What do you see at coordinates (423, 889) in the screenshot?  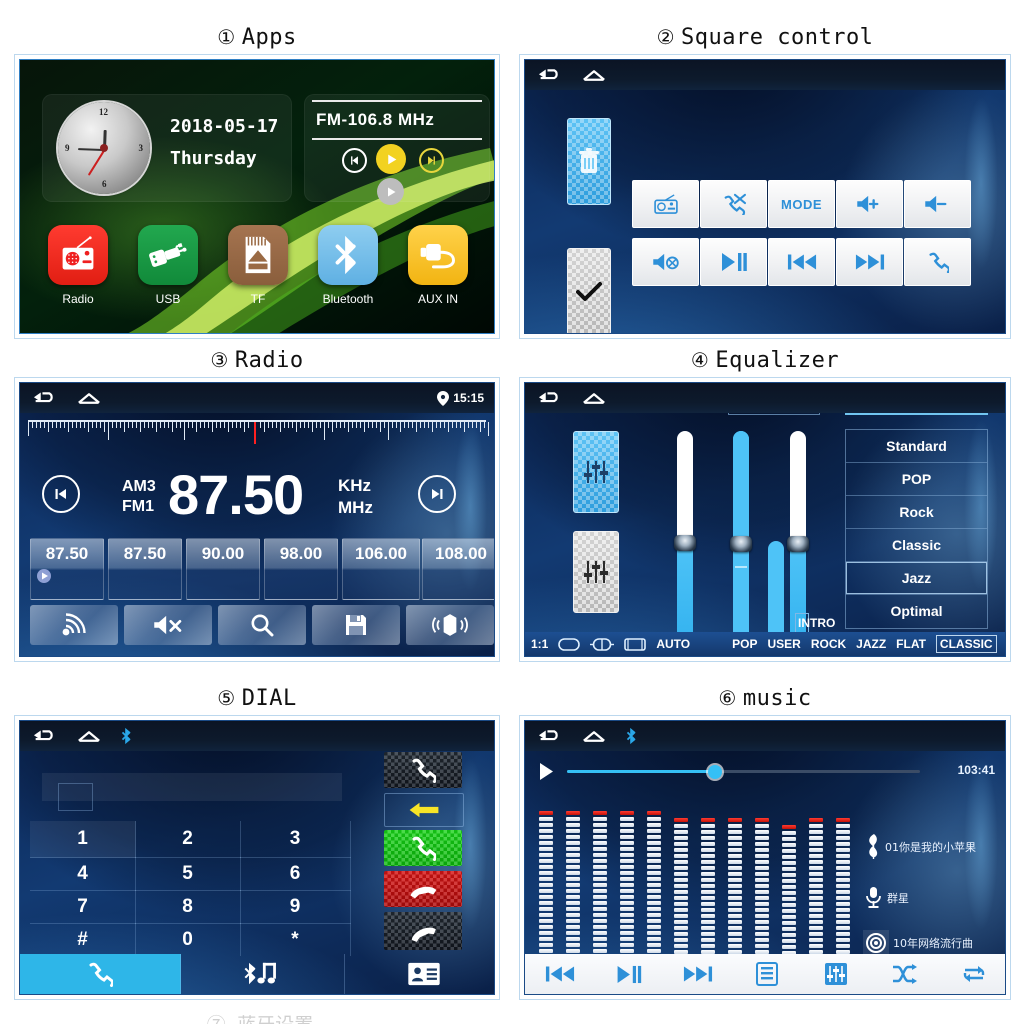 I see `dial-hangup-button` at bounding box center [423, 889].